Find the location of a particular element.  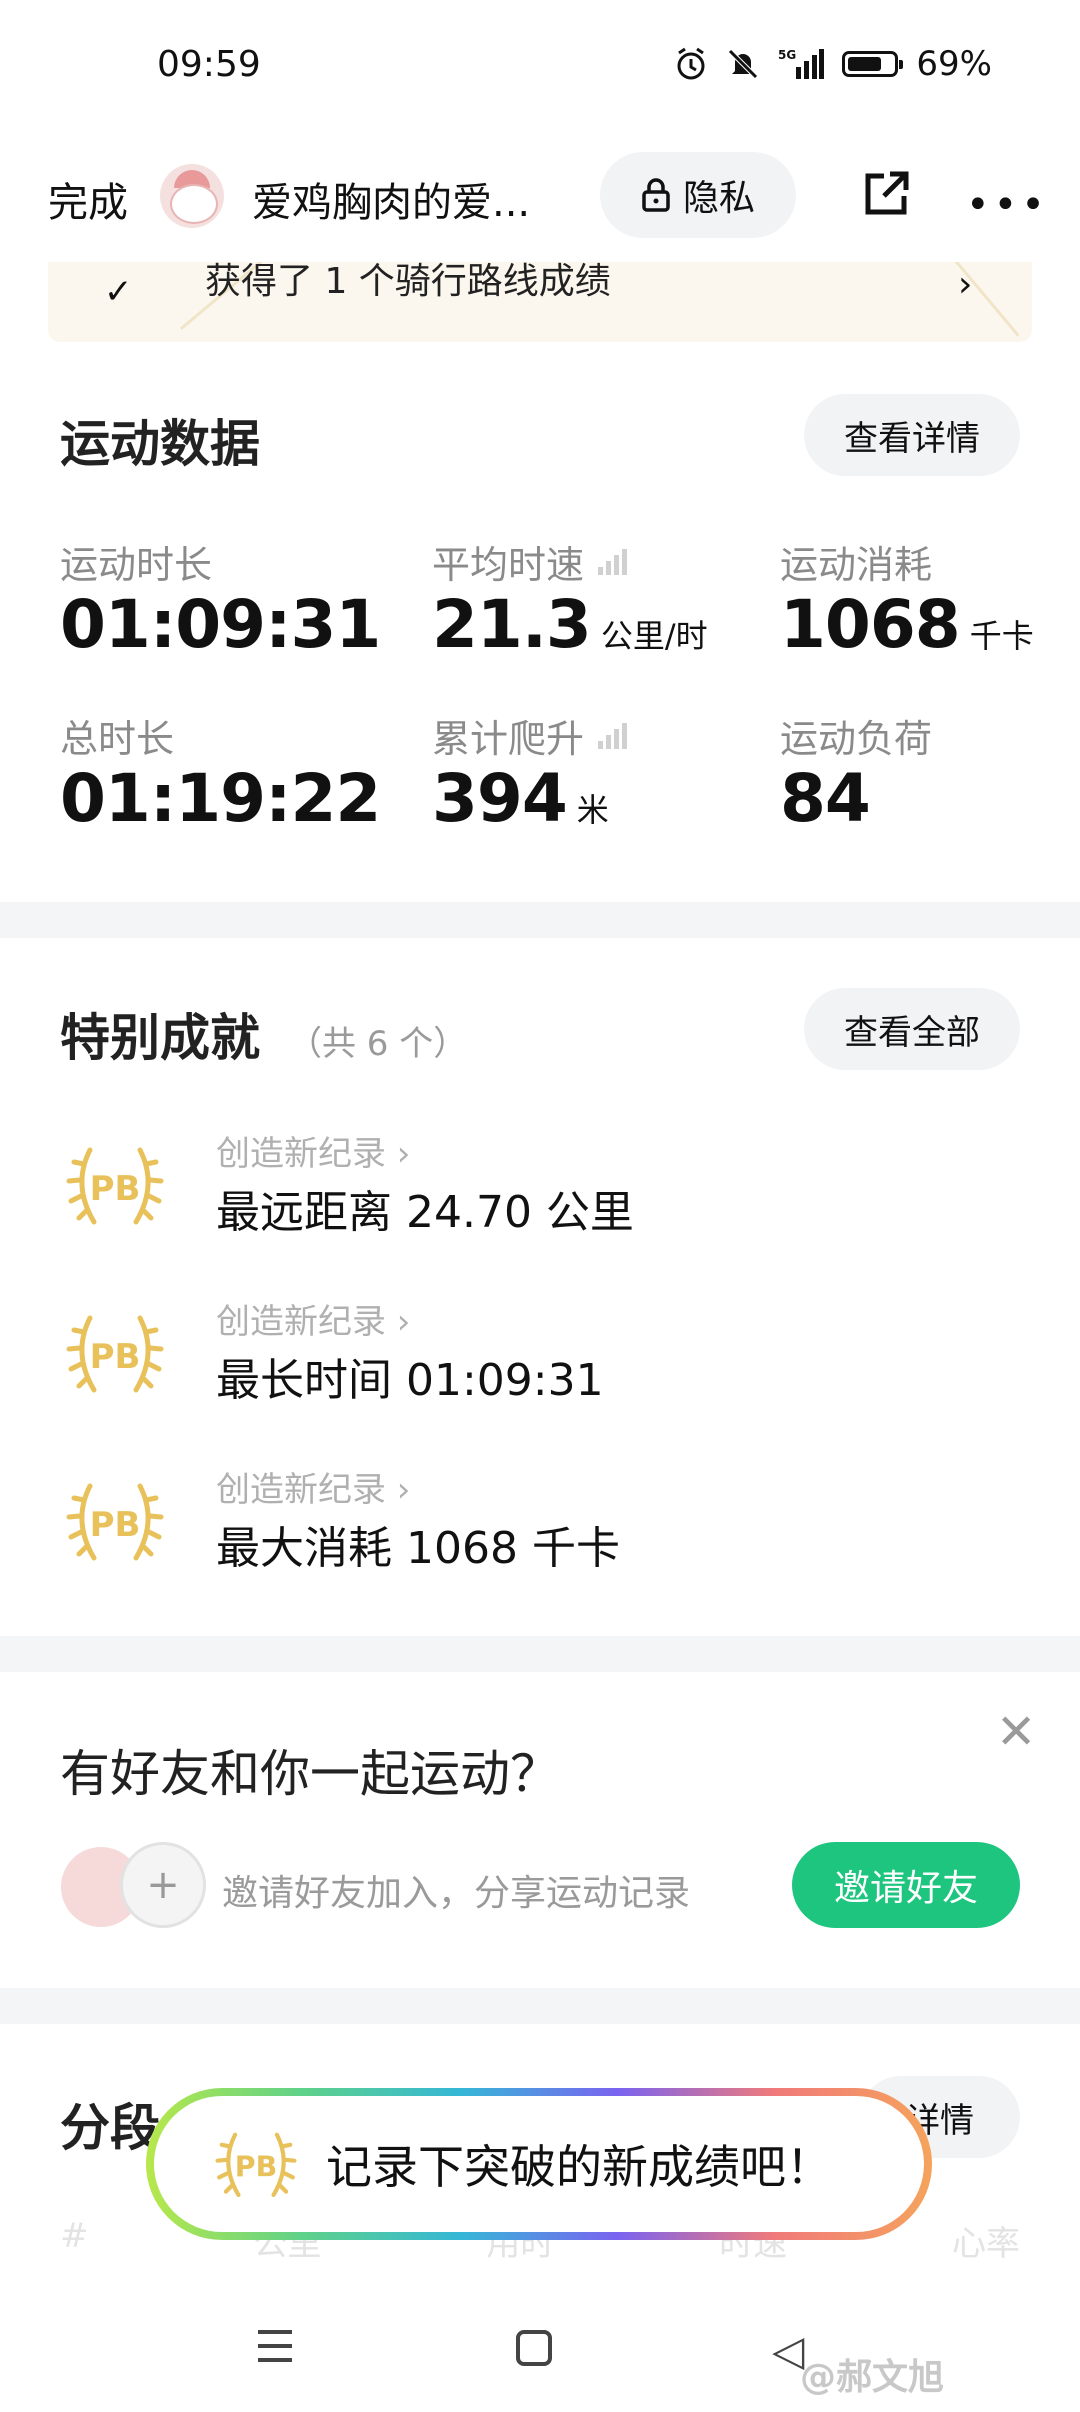

watermark: @郝文旭 is located at coordinates (872, 2377).